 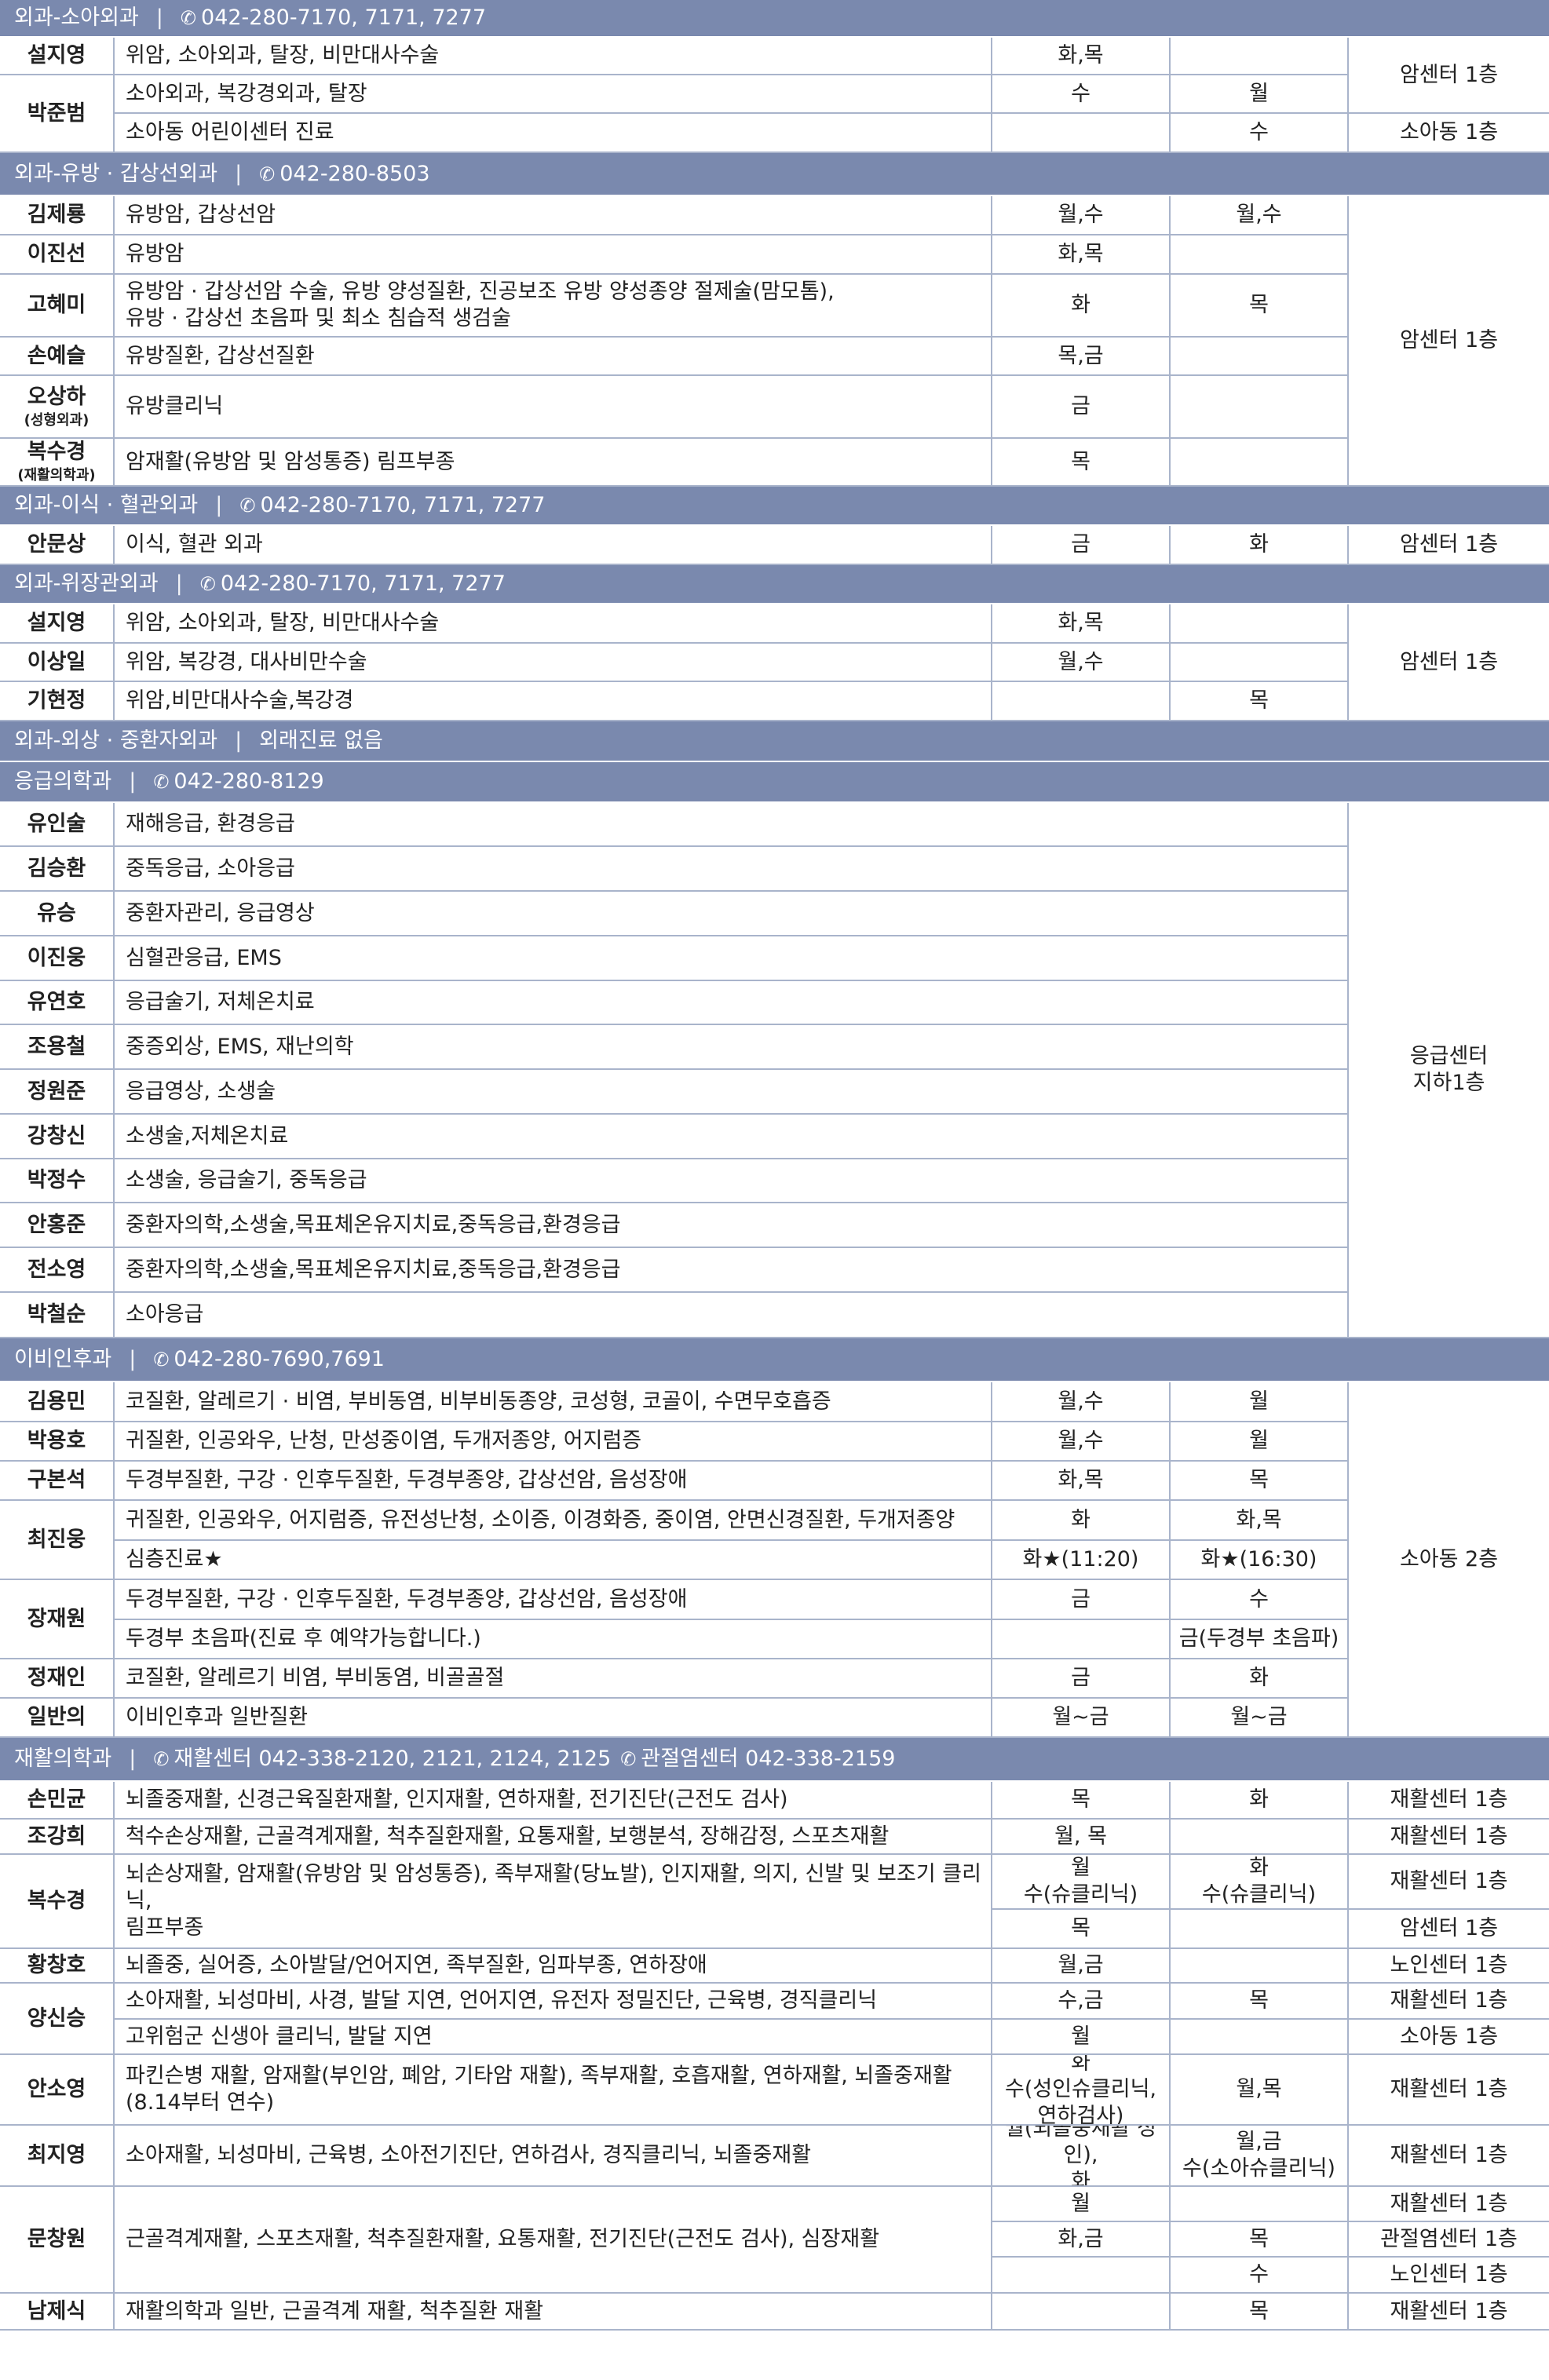 I want to click on doctor-name-text: 최진웅, so click(x=56, y=1539).